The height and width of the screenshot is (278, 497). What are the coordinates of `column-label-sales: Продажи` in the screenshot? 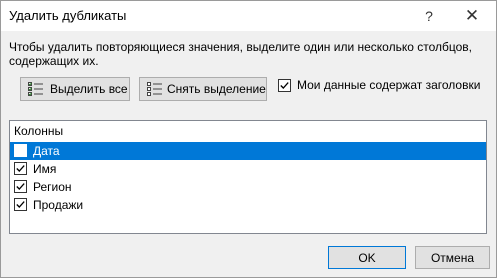 It's located at (58, 205).